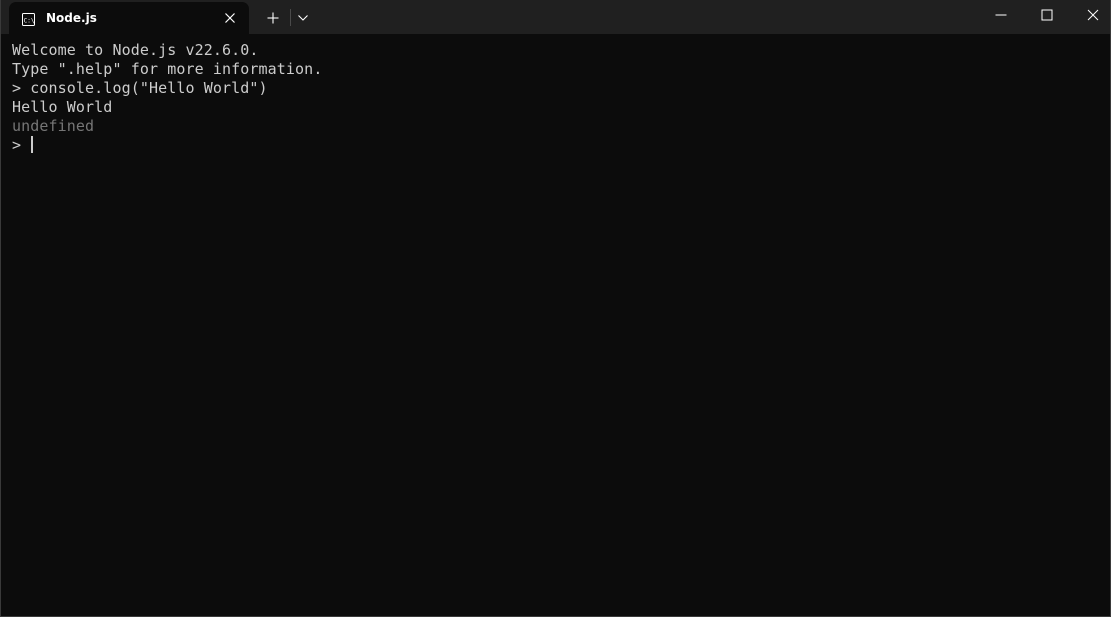 The image size is (1111, 617). I want to click on tab-separator, so click(290, 17).